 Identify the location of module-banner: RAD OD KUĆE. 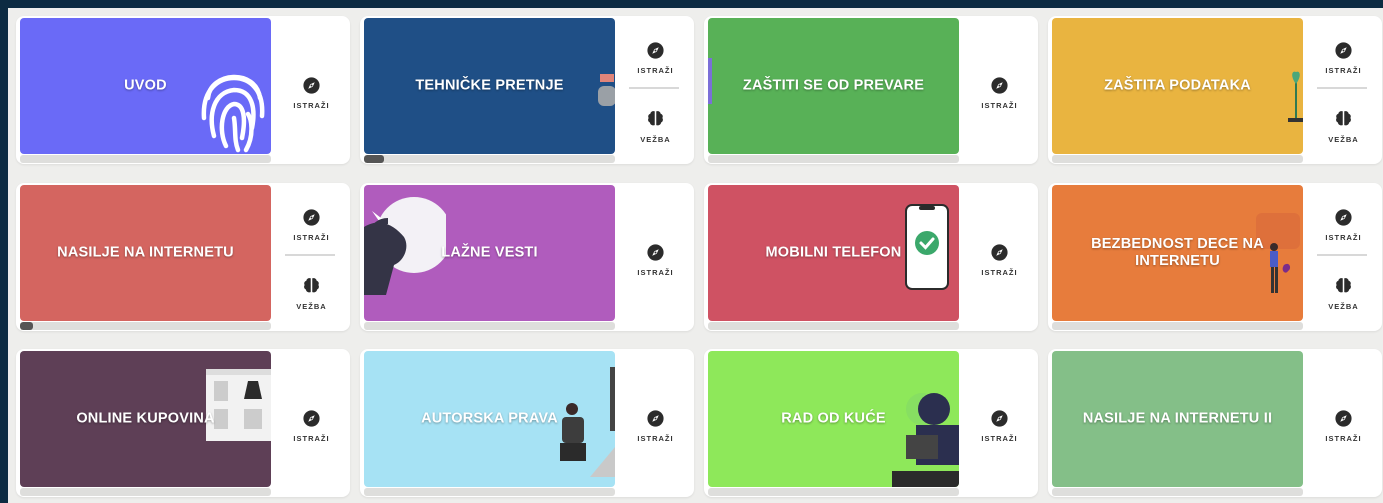
(833, 419).